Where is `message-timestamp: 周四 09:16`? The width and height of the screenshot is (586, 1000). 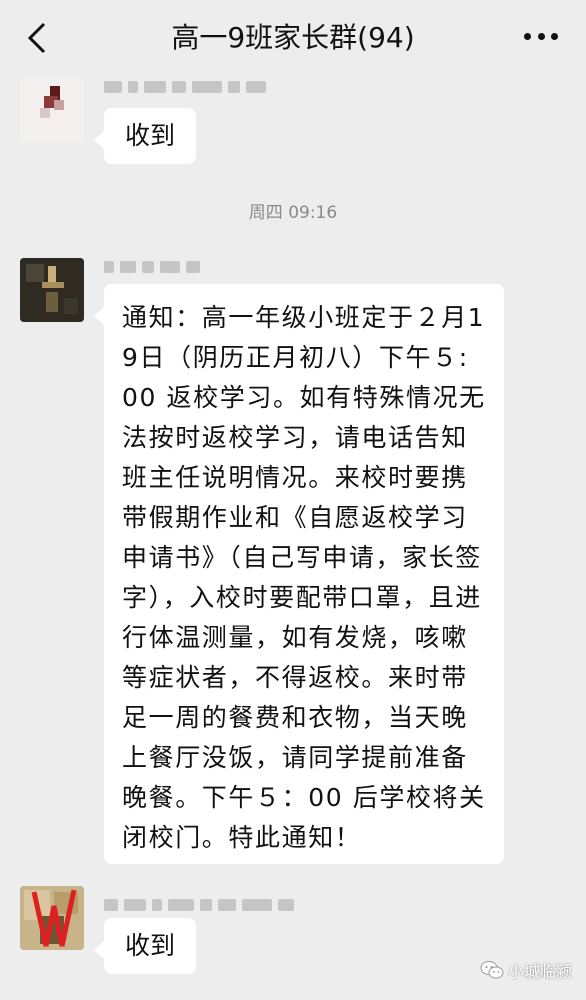
message-timestamp: 周四 09:16 is located at coordinates (293, 213).